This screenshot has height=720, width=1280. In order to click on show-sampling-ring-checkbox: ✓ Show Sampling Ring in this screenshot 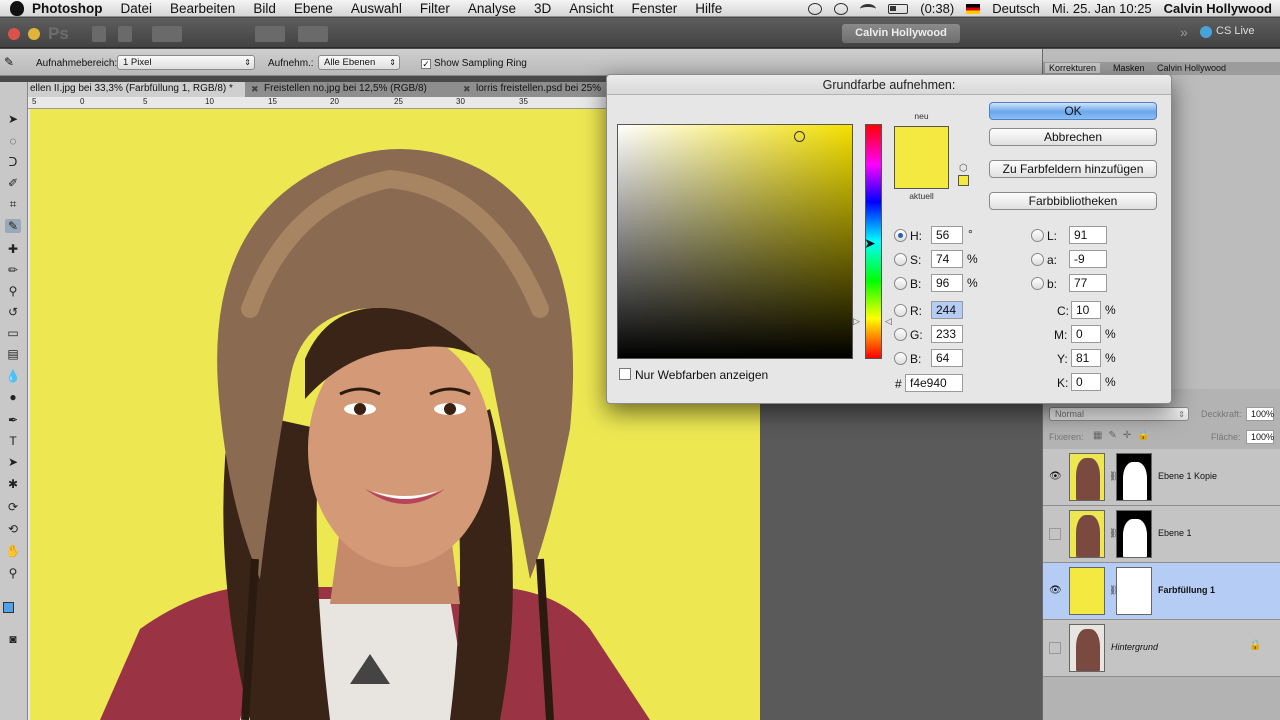, I will do `click(474, 63)`.